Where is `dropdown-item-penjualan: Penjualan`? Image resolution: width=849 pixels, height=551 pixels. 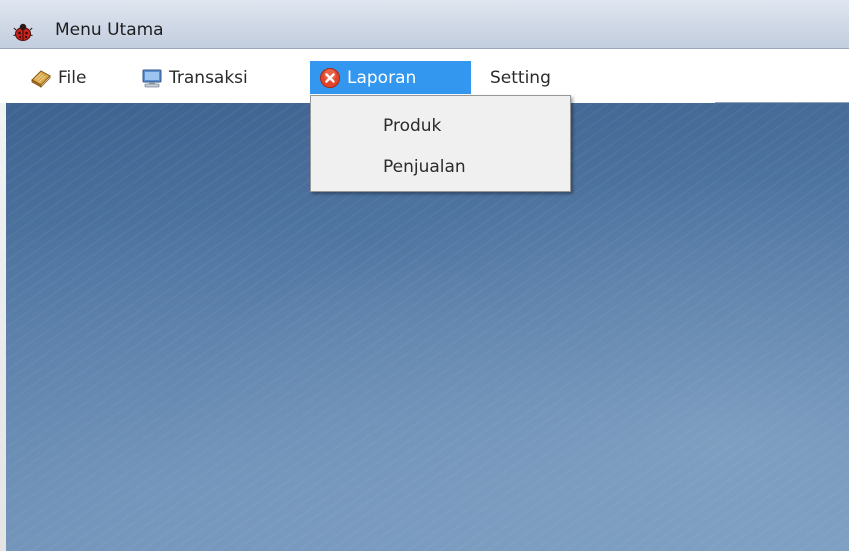 dropdown-item-penjualan: Penjualan is located at coordinates (424, 167).